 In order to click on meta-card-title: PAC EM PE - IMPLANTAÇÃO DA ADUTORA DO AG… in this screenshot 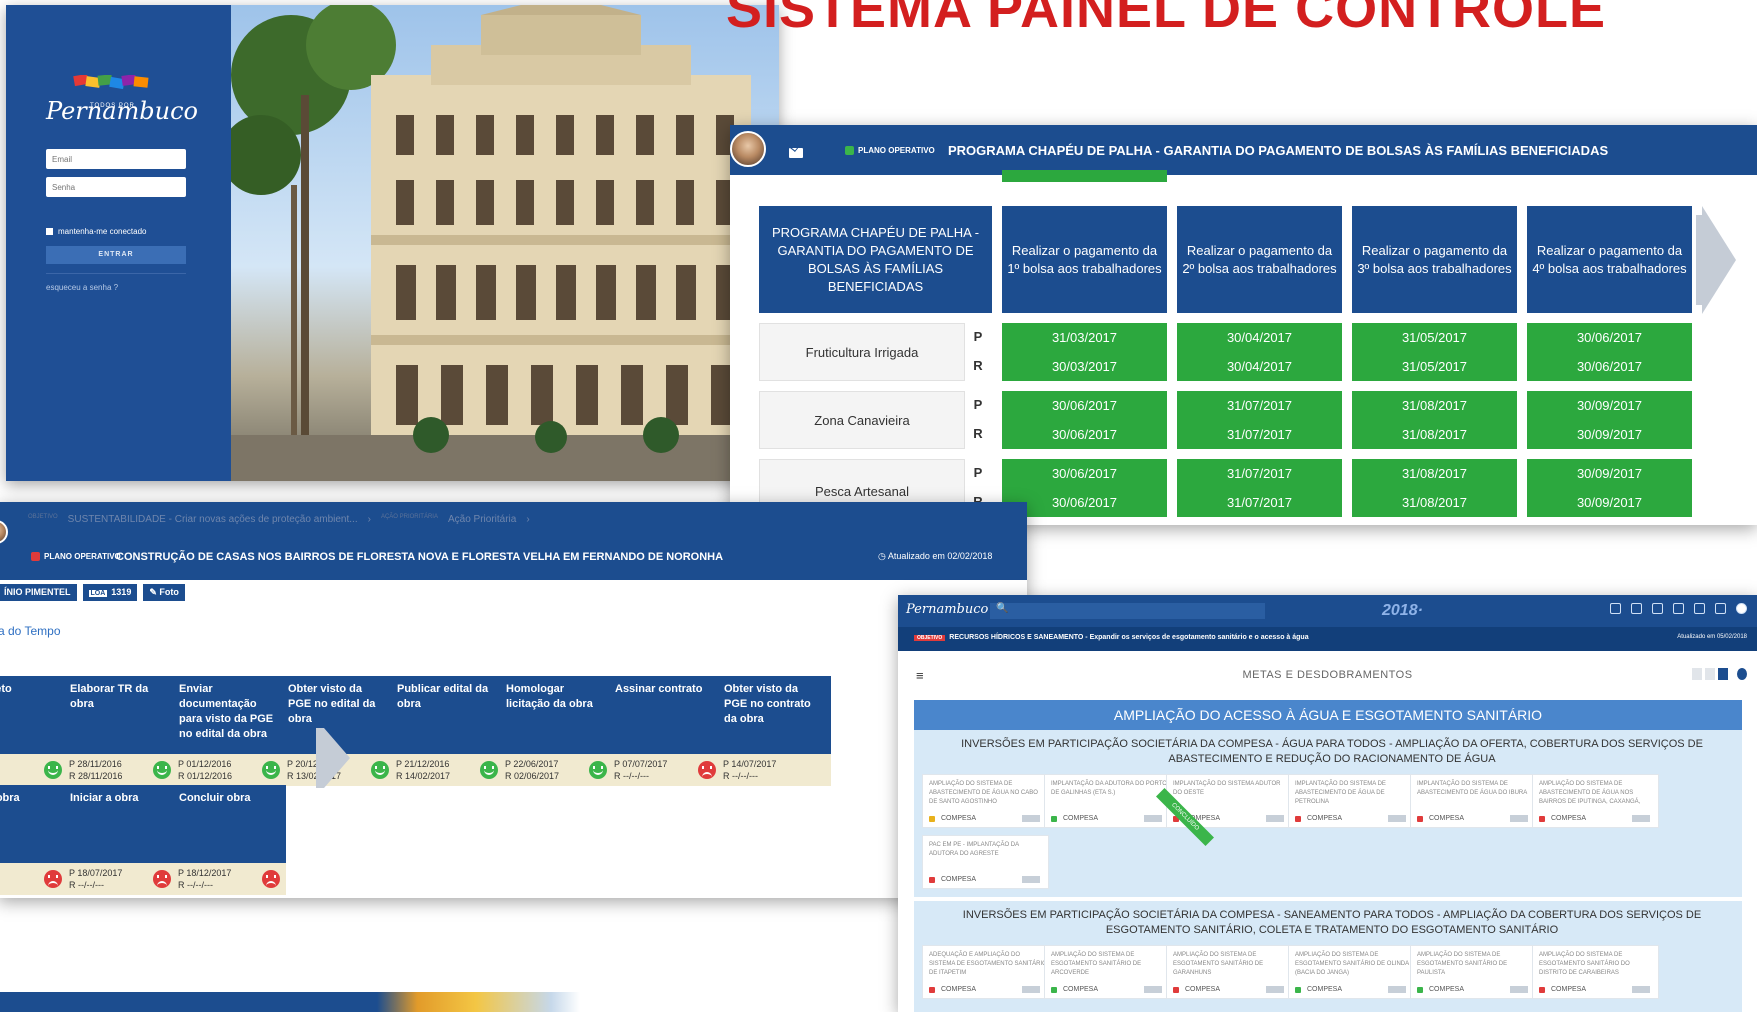, I will do `click(974, 849)`.